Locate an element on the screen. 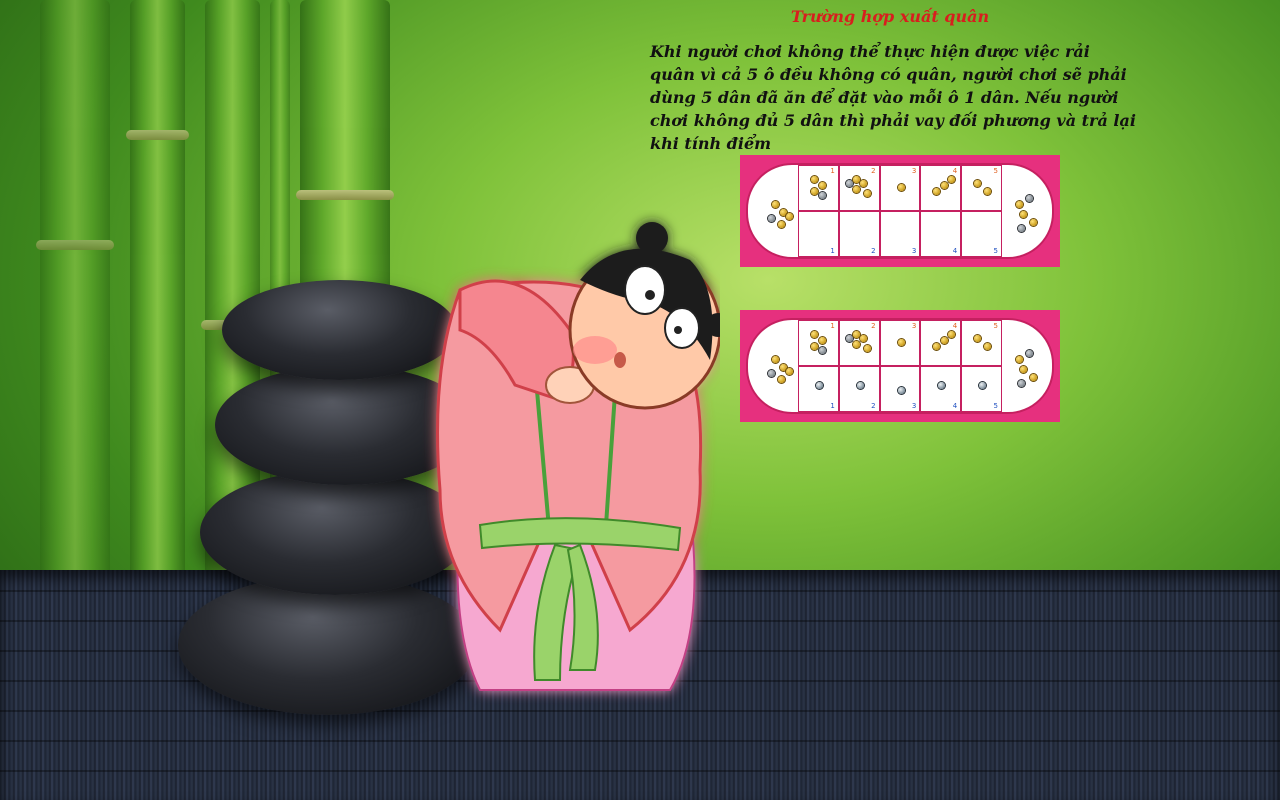  game-board-1: 1 2 3 4 5 1 2 3 4 5 is located at coordinates (900, 211).